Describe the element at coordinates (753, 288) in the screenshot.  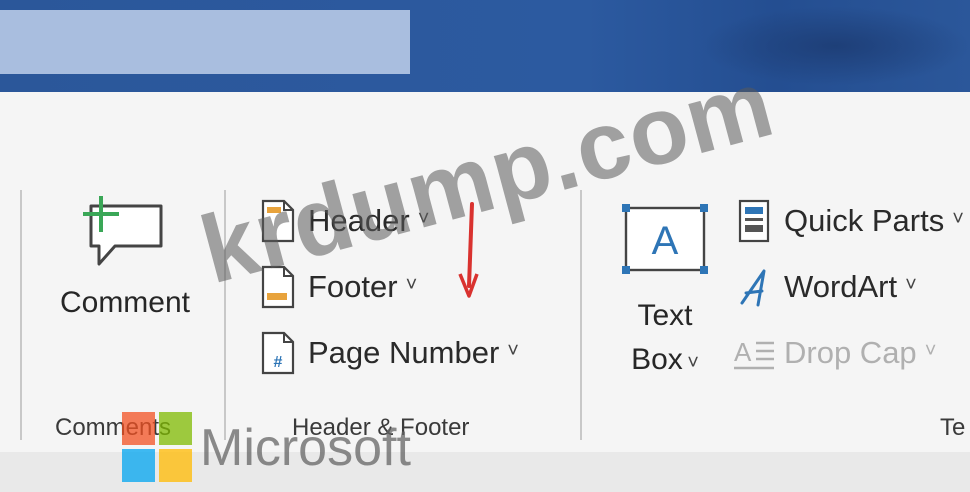
I see `wordart-icon` at that location.